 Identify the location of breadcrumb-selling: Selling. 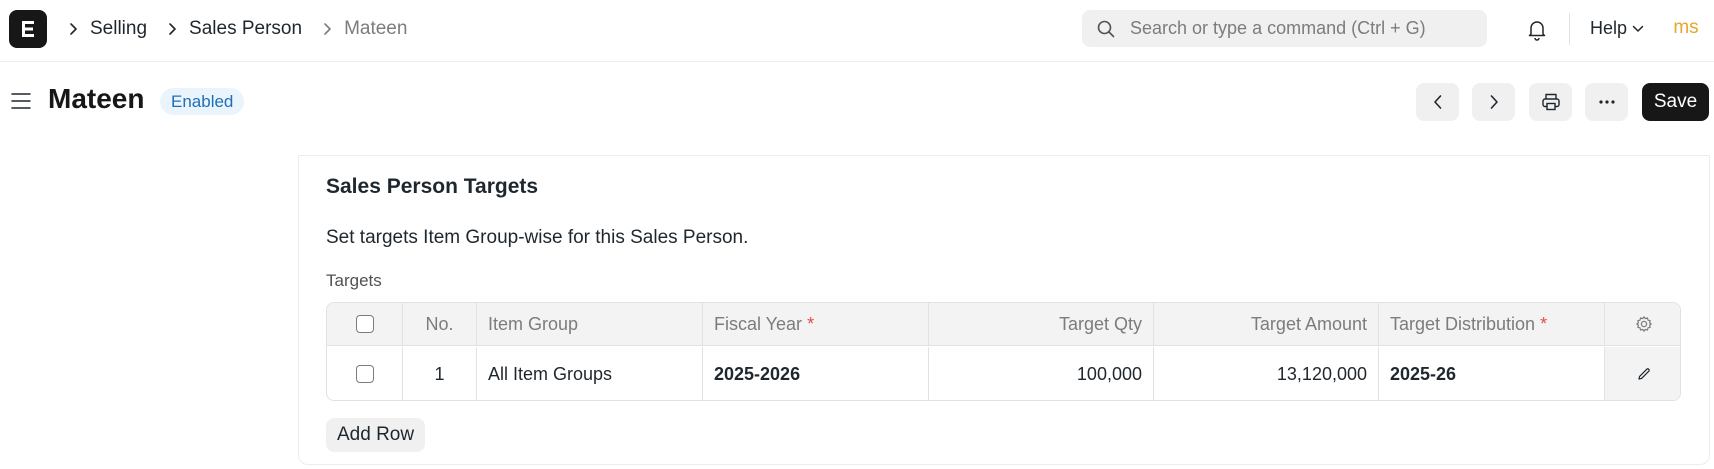
(118, 29).